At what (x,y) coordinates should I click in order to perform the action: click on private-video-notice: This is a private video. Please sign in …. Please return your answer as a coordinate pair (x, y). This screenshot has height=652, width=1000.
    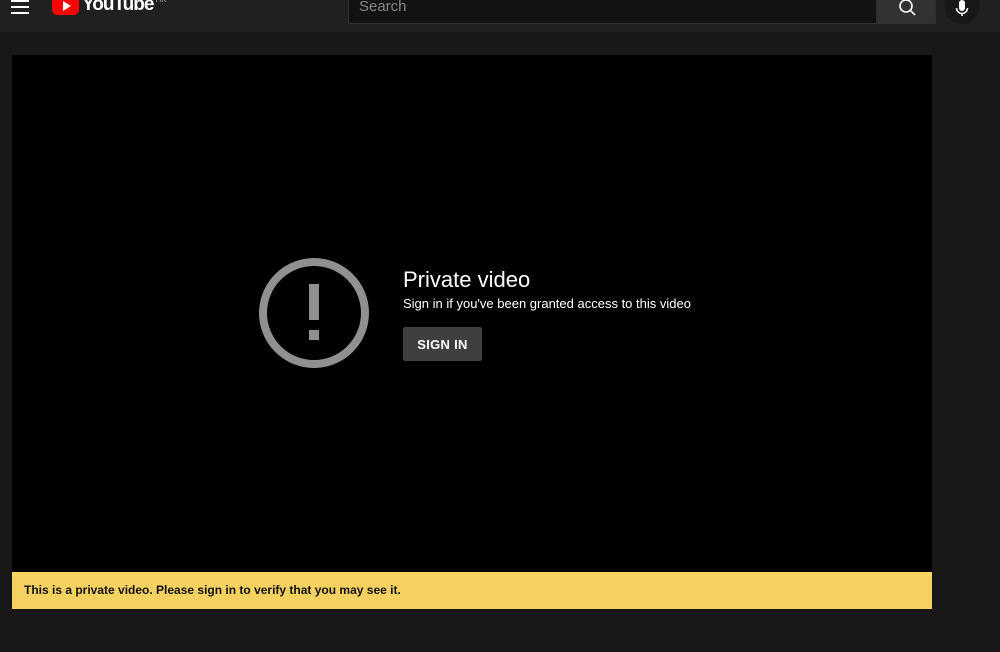
    Looking at the image, I should click on (472, 590).